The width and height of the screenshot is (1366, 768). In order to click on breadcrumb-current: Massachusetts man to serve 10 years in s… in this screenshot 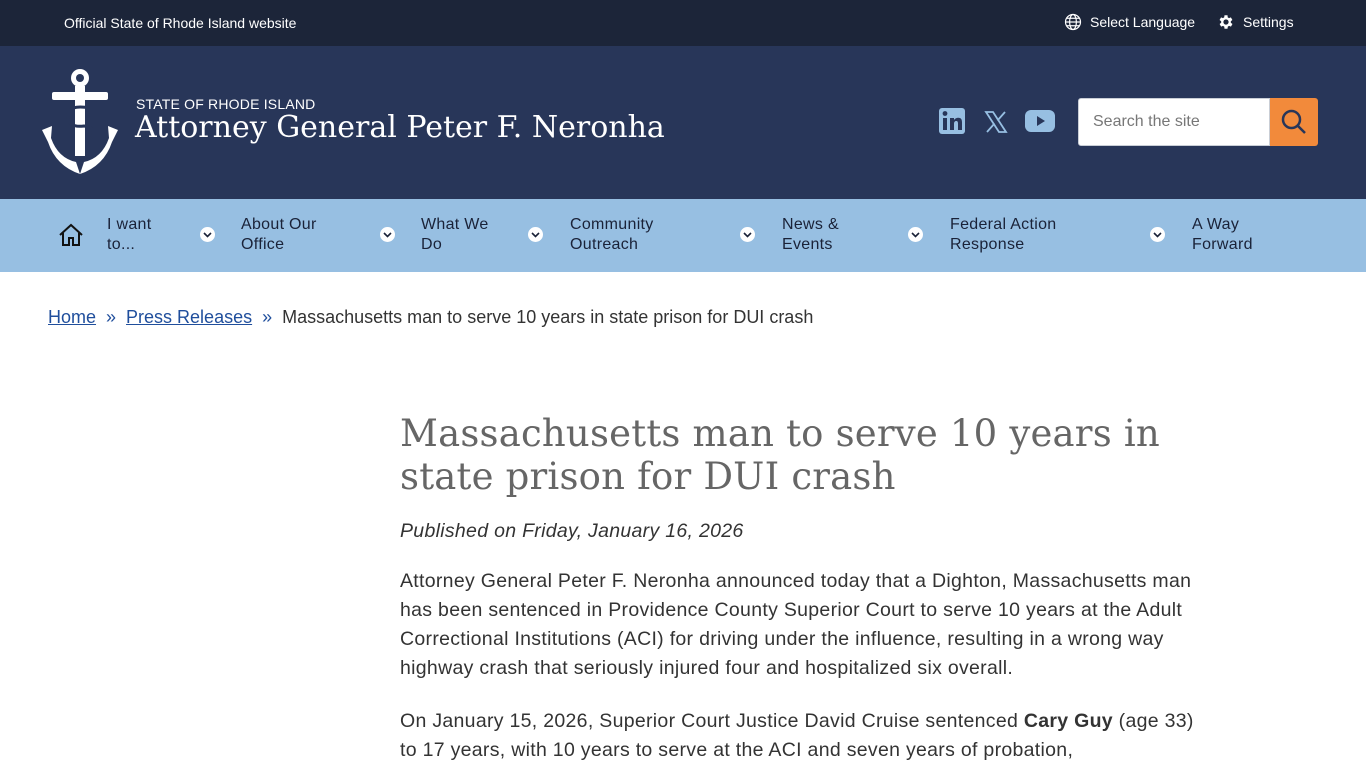, I will do `click(548, 317)`.